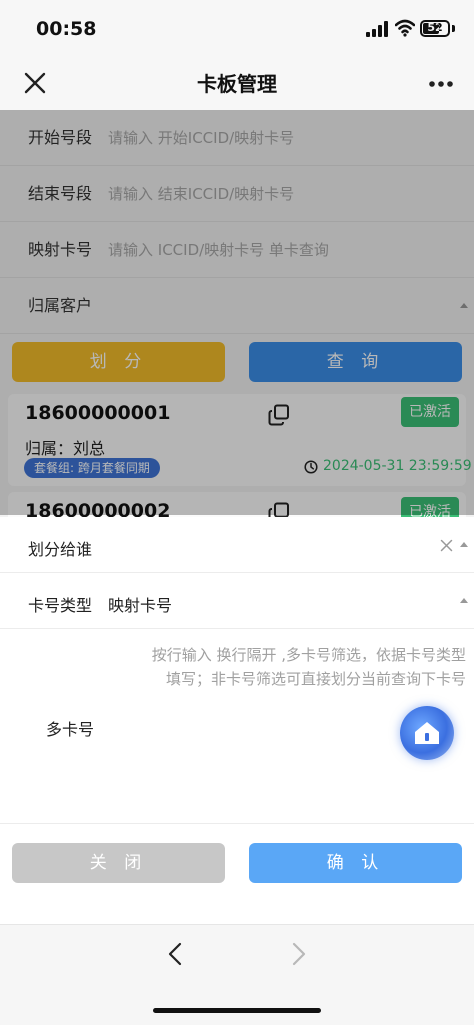 Image resolution: width=474 pixels, height=1025 pixels. Describe the element at coordinates (441, 84) in the screenshot. I see `more-options-icon` at that location.